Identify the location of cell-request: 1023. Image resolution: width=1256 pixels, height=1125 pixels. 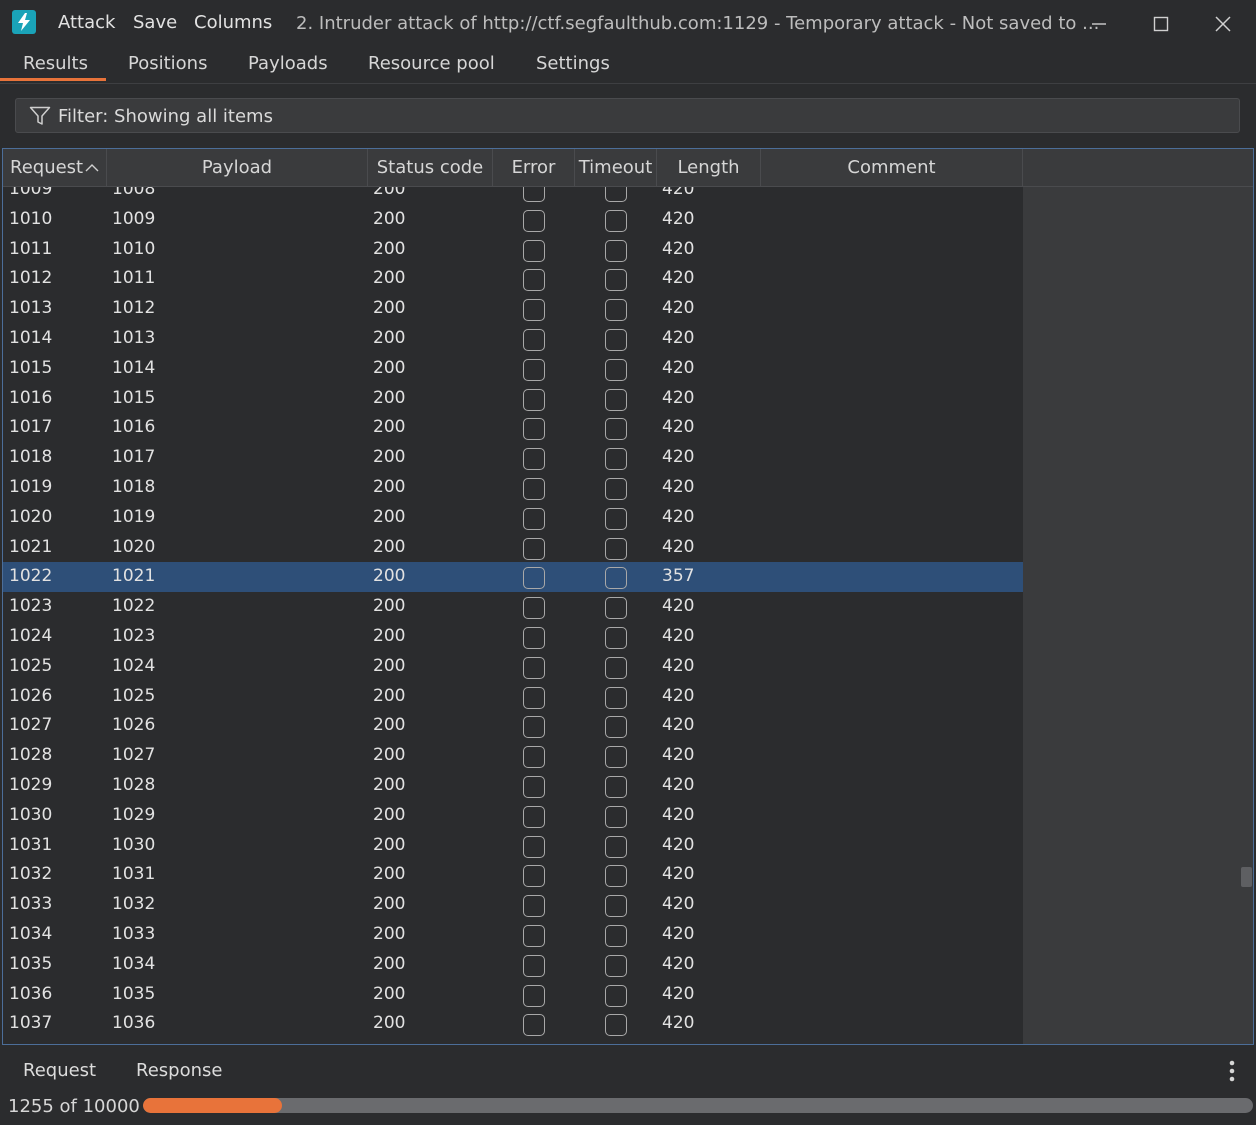
(31, 606).